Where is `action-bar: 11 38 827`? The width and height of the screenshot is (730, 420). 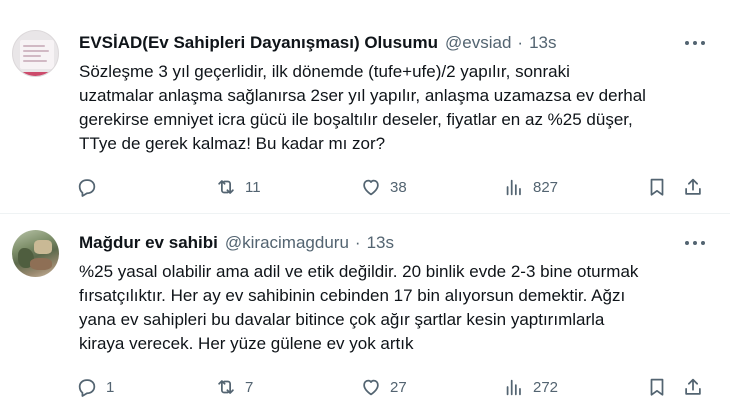 action-bar: 11 38 827 is located at coordinates (365, 187).